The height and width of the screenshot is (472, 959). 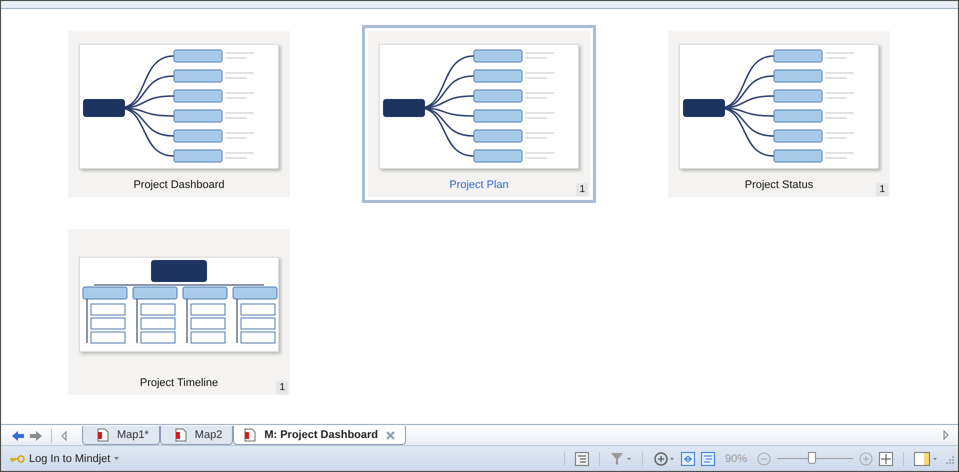 What do you see at coordinates (36, 436) in the screenshot?
I see `forward-arrow-icon` at bounding box center [36, 436].